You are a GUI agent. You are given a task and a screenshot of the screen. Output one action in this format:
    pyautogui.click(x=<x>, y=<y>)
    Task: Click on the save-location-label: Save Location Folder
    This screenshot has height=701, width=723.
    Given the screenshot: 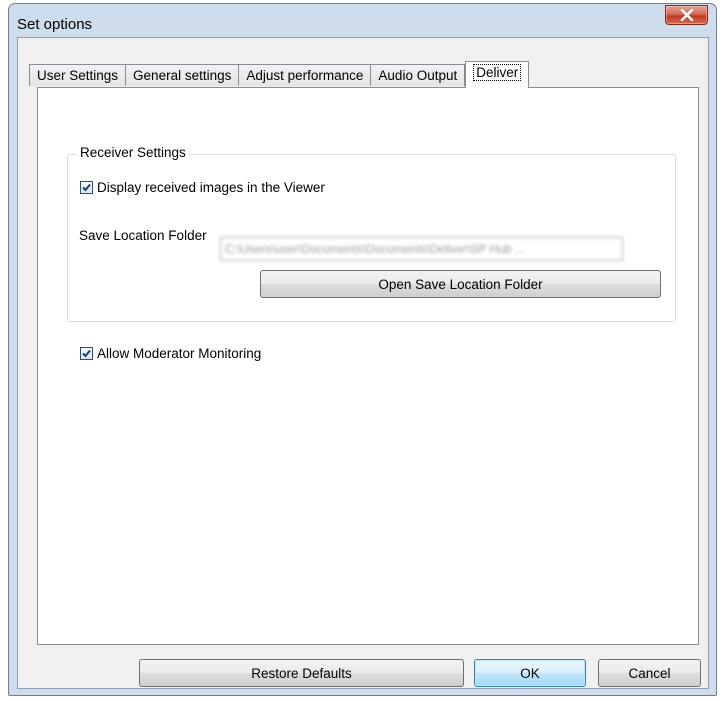 What is the action you would take?
    pyautogui.click(x=143, y=235)
    